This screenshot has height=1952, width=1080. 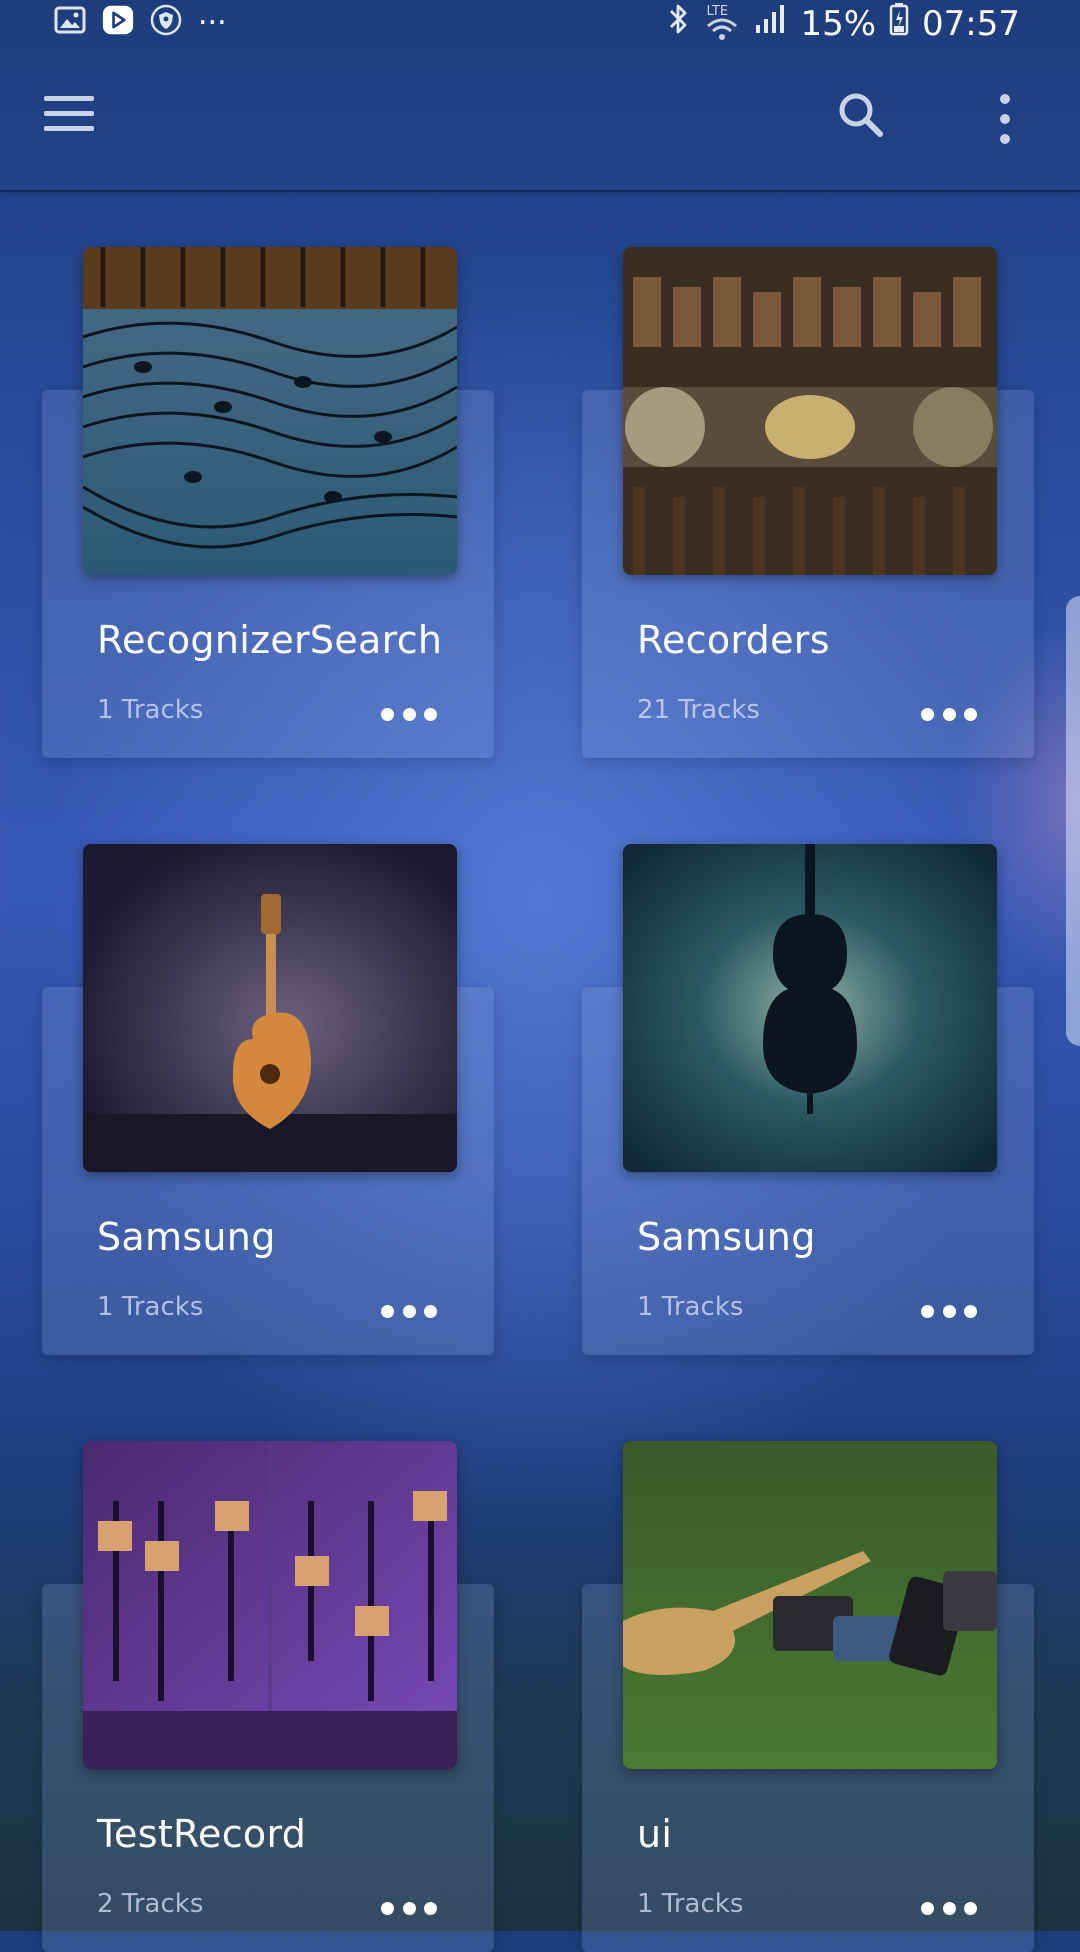 What do you see at coordinates (270, 1605) in the screenshot?
I see `mixing-console-art` at bounding box center [270, 1605].